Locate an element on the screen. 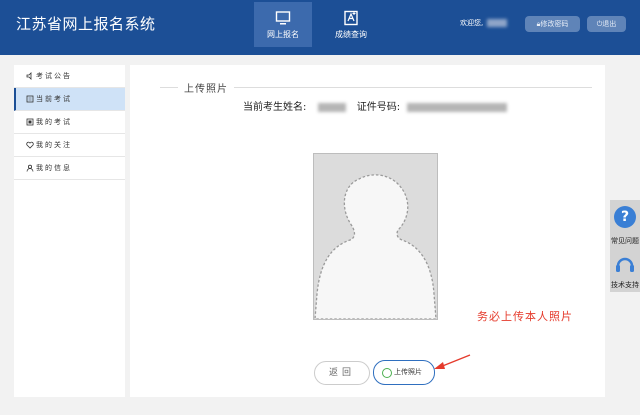  tech-support-link: 技术支持 is located at coordinates (625, 285).